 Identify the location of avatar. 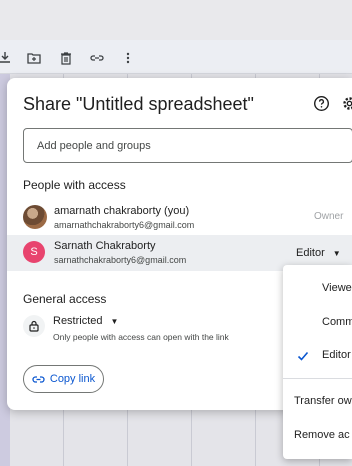
(35, 217).